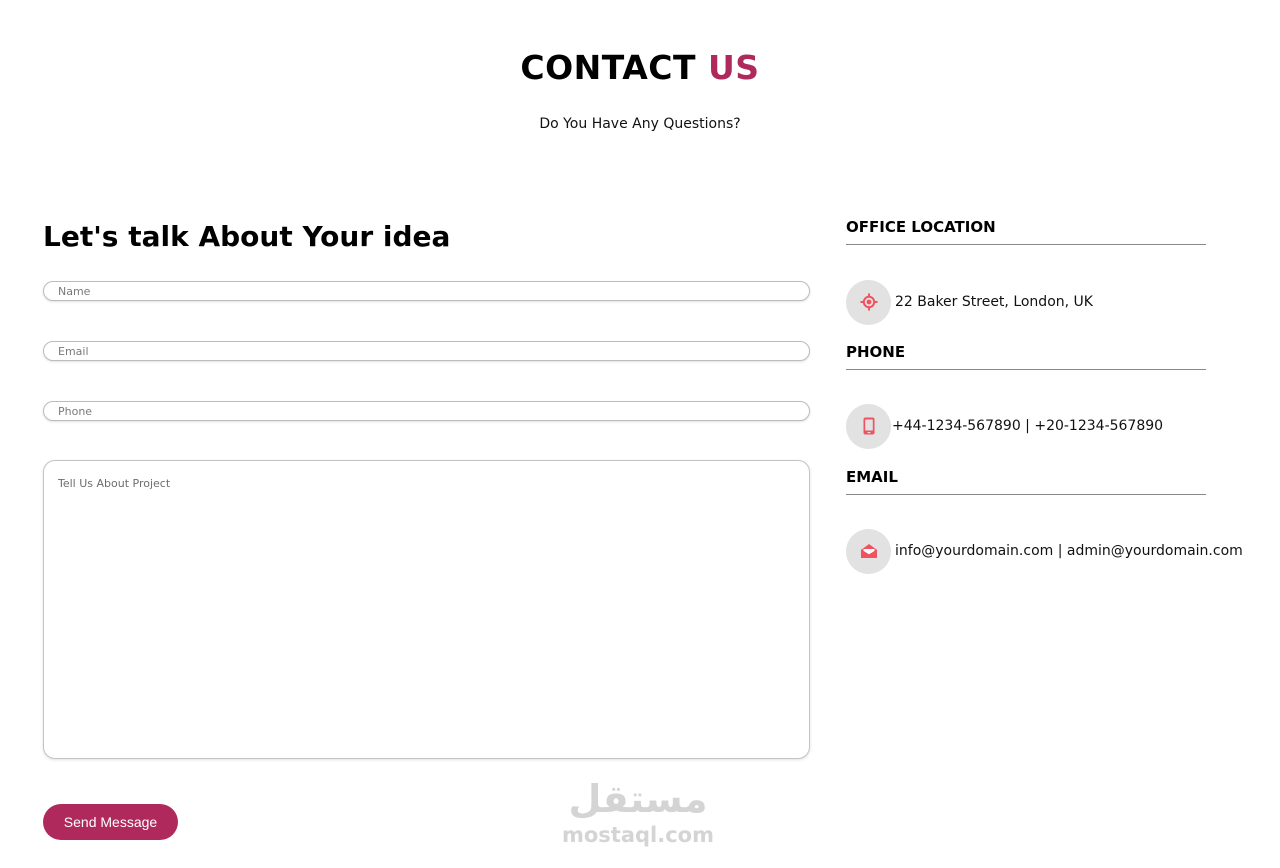  I want to click on page-title: CONTACT US, so click(640, 67).